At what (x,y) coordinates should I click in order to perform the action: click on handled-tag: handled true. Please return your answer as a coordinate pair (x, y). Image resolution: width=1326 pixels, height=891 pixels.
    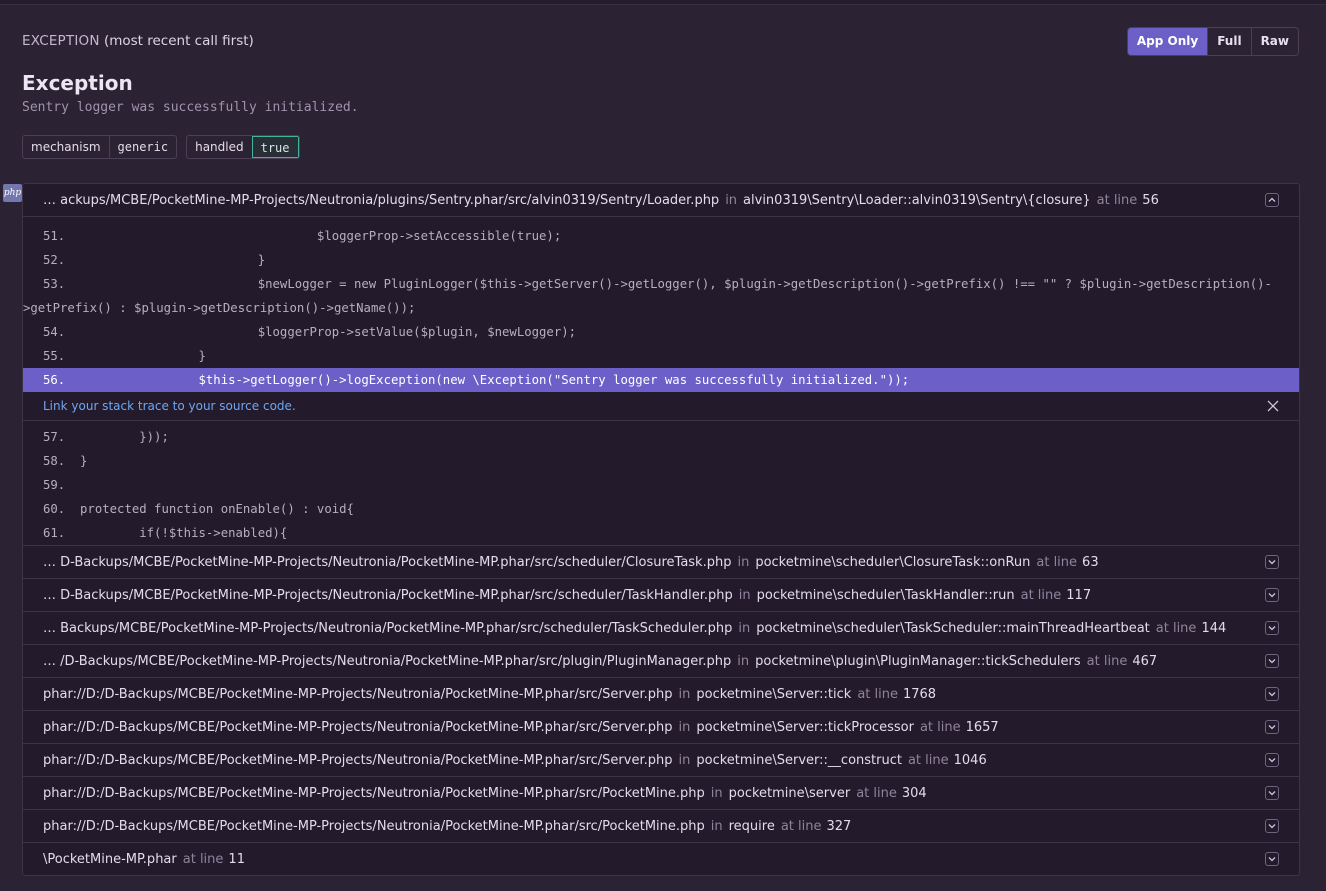
    Looking at the image, I should click on (243, 147).